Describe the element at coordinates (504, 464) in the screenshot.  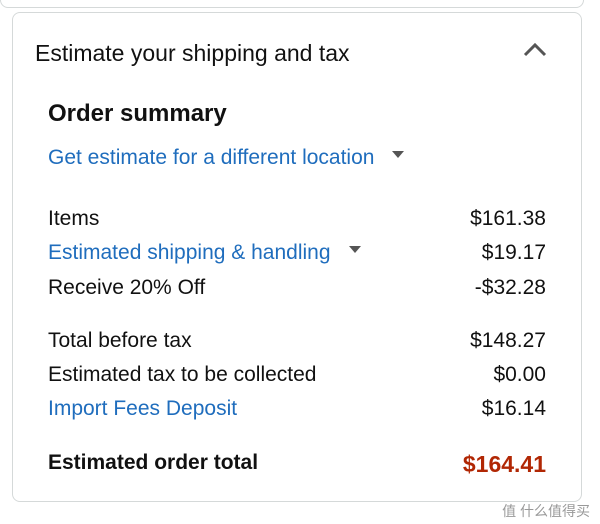
I see `order-total-value: $164.41` at that location.